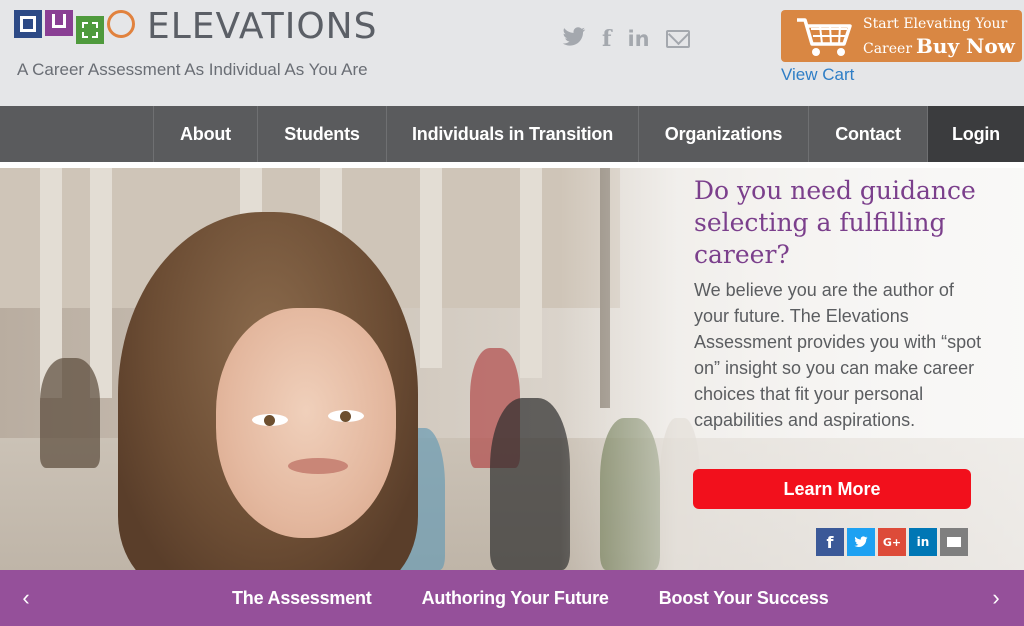  I want to click on shopping-cart-icon, so click(825, 39).